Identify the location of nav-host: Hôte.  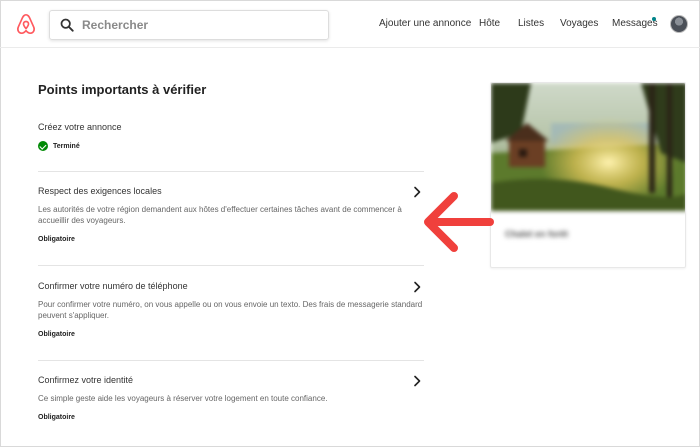
(489, 23).